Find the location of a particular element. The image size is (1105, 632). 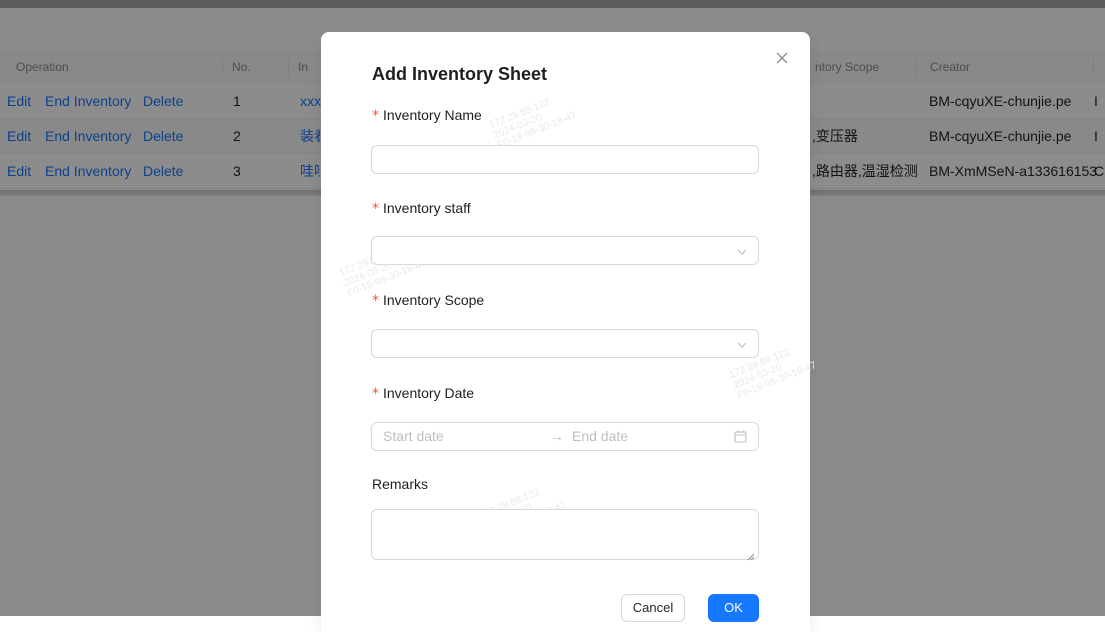

remarks-label: Remarks is located at coordinates (400, 484).